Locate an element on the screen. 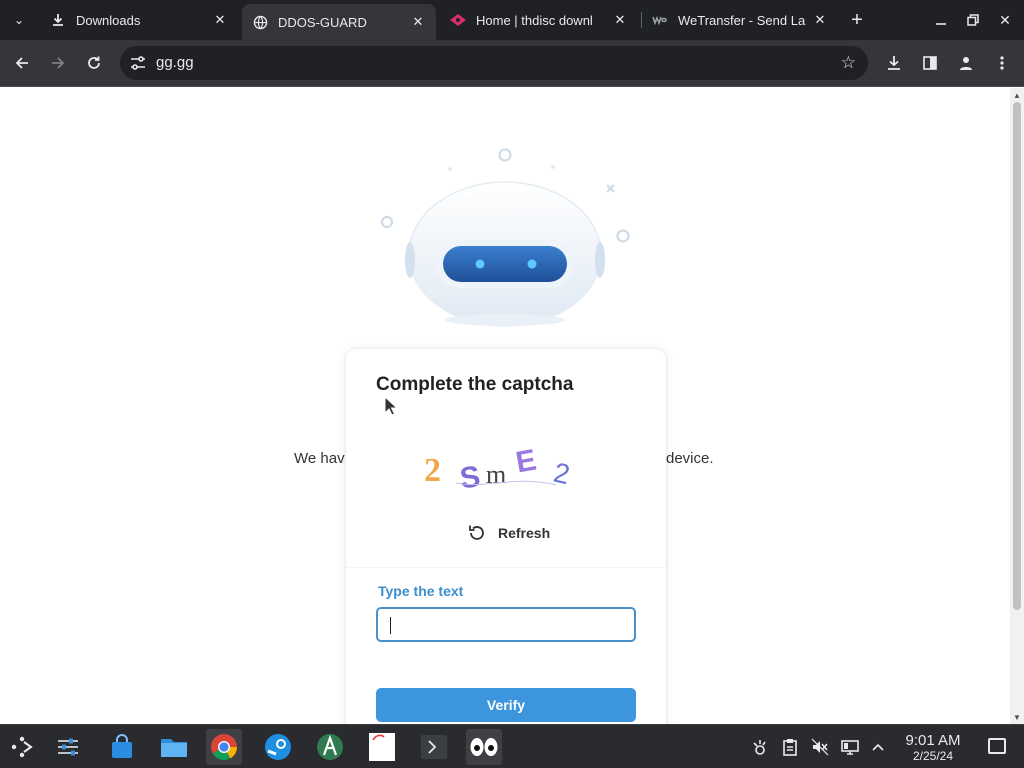 Image resolution: width=1024 pixels, height=768 pixels. page-scrollbar: ▲ ▼ is located at coordinates (1017, 406).